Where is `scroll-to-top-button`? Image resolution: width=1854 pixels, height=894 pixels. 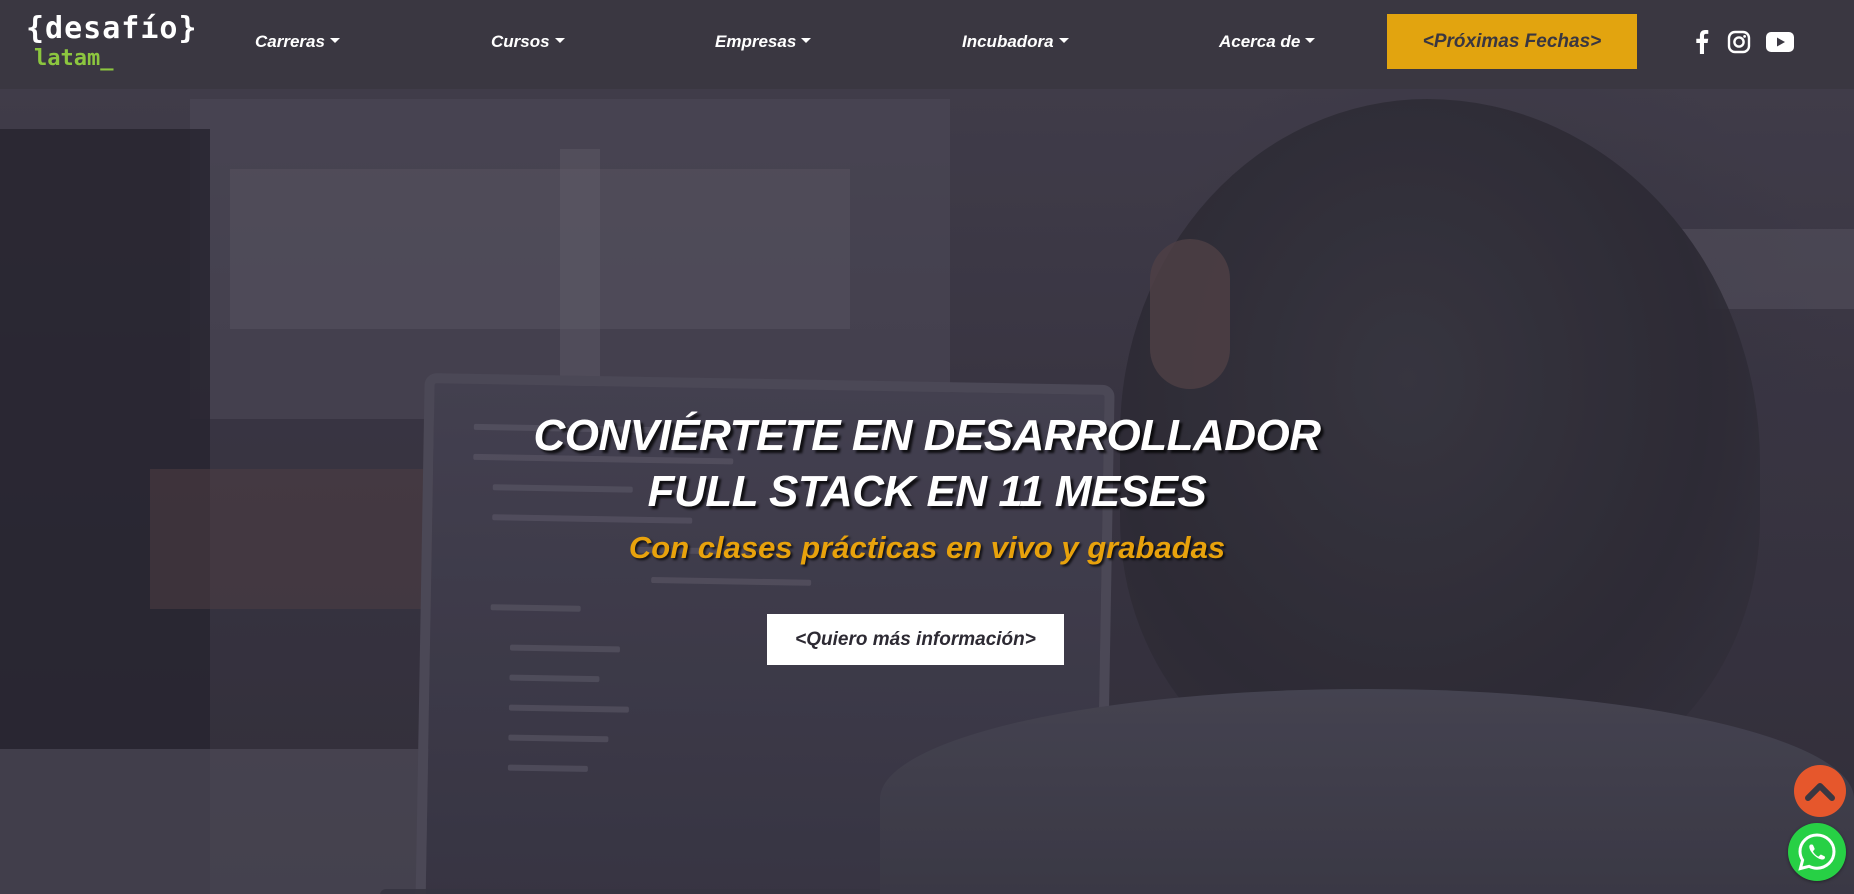
scroll-to-top-button is located at coordinates (1820, 791).